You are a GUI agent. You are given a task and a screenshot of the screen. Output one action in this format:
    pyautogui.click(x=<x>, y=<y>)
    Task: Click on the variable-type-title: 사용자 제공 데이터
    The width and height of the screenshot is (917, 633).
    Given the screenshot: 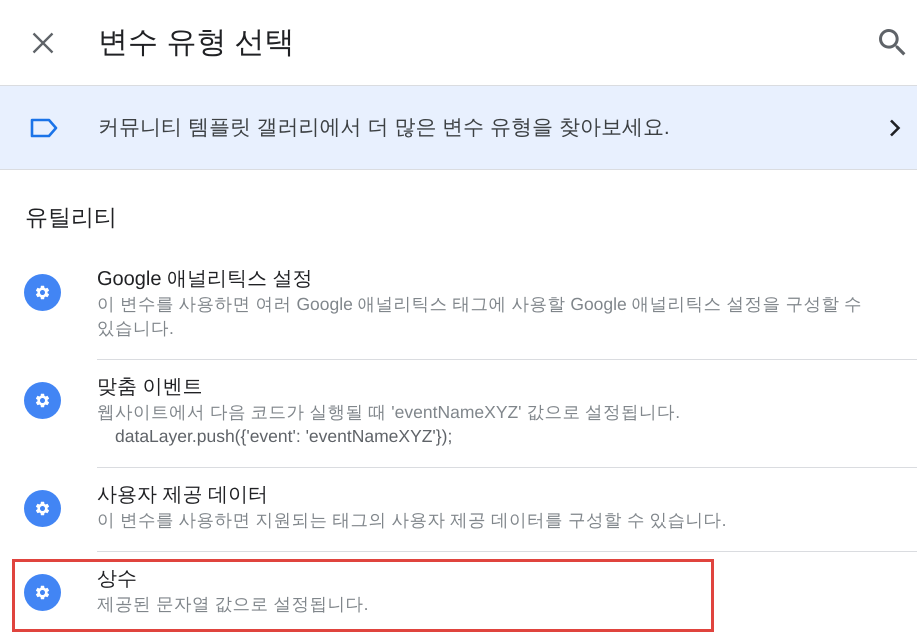 What is the action you would take?
    pyautogui.click(x=182, y=495)
    